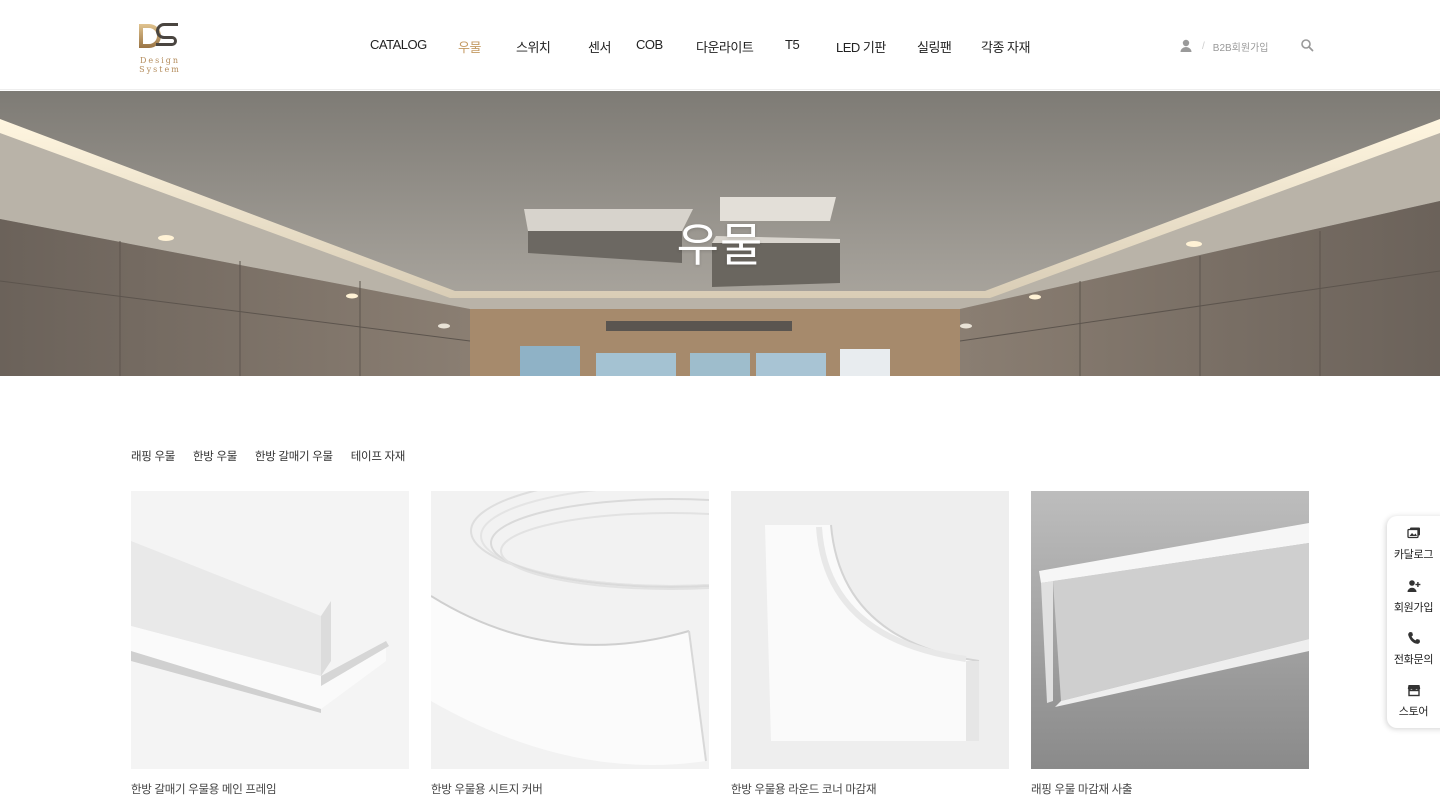 This screenshot has width=1440, height=810. Describe the element at coordinates (1413, 597) in the screenshot. I see `quick-signup-button: 회원가입` at that location.